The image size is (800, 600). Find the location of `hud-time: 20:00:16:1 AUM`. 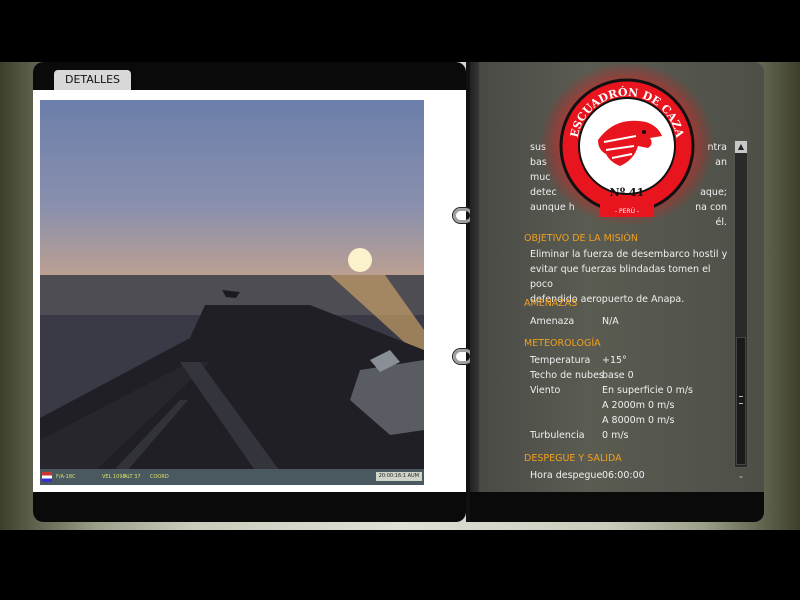

hud-time: 20:00:16:1 AUM is located at coordinates (398, 476).